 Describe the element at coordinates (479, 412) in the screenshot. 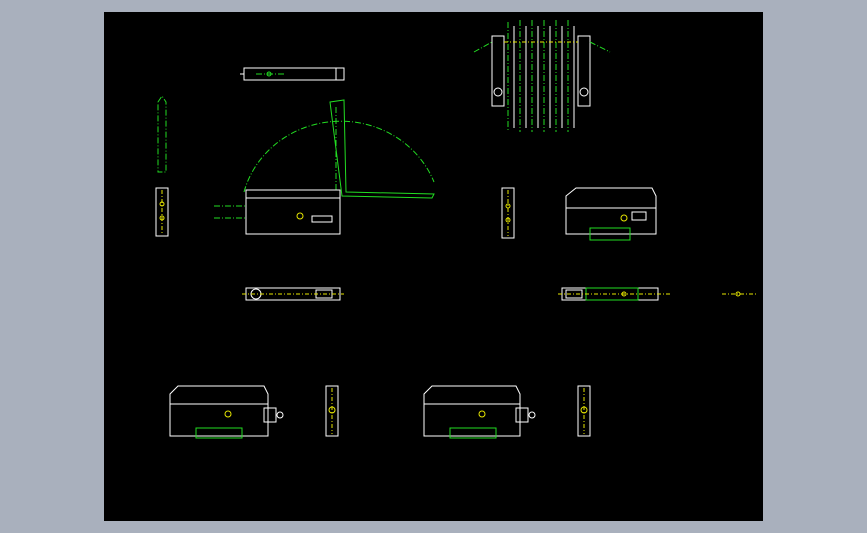

I see `front-view-lower-middle` at that location.